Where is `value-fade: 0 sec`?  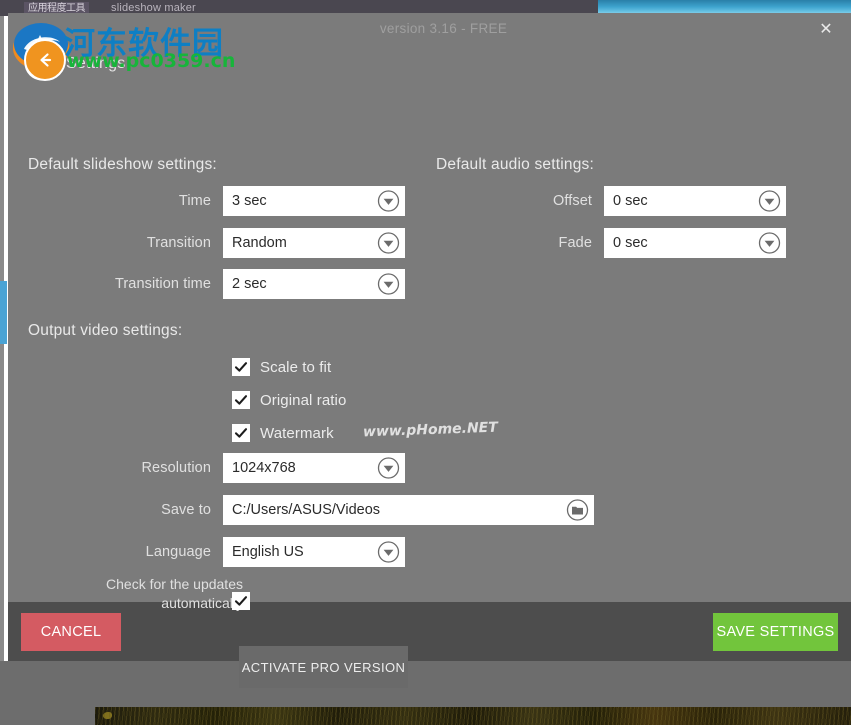
value-fade: 0 sec is located at coordinates (630, 243).